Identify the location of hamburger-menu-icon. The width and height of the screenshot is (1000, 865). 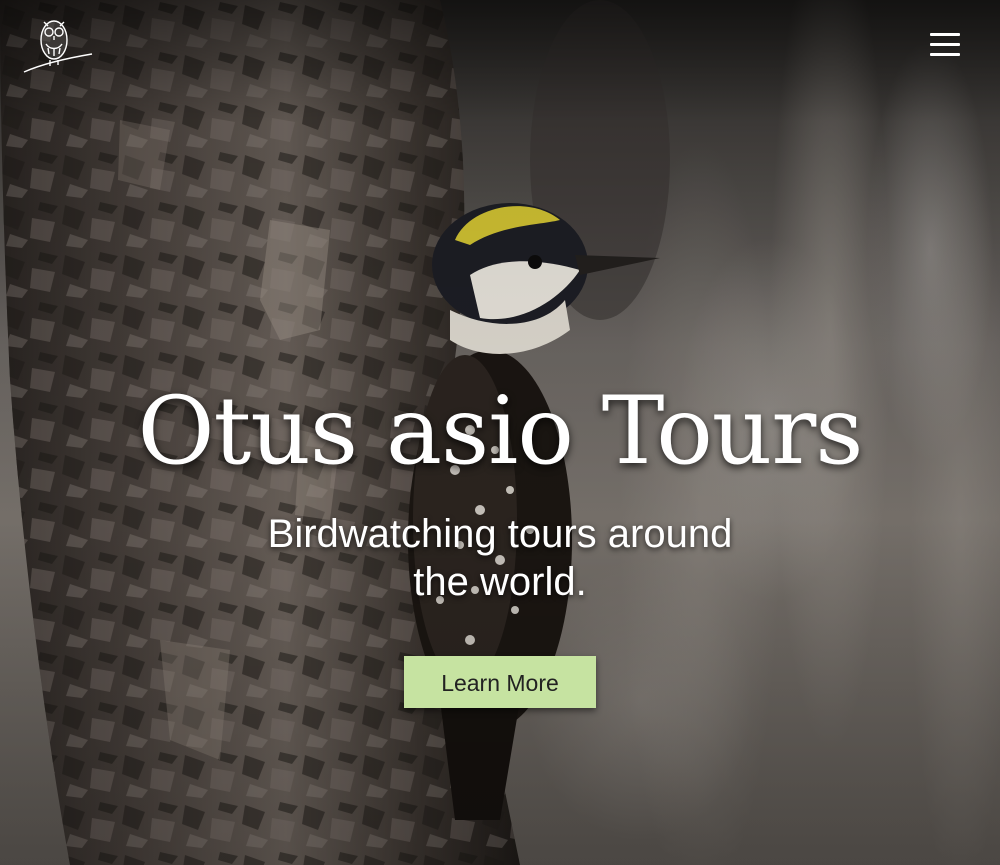
(945, 45).